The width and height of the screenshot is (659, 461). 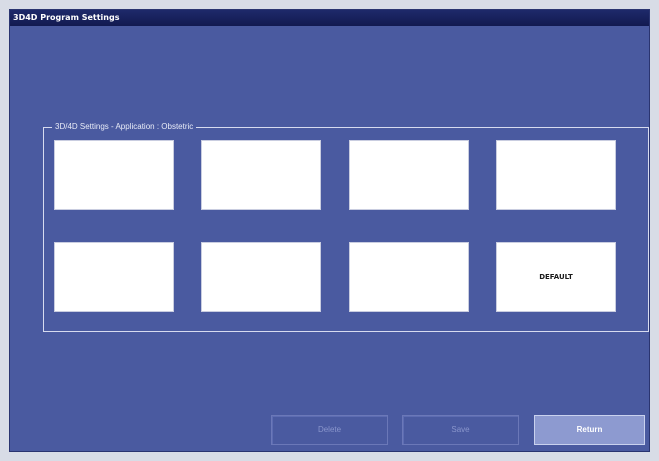 What do you see at coordinates (124, 127) in the screenshot?
I see `settings-group-label: 3D/4D Settings - Application : Obstetric` at bounding box center [124, 127].